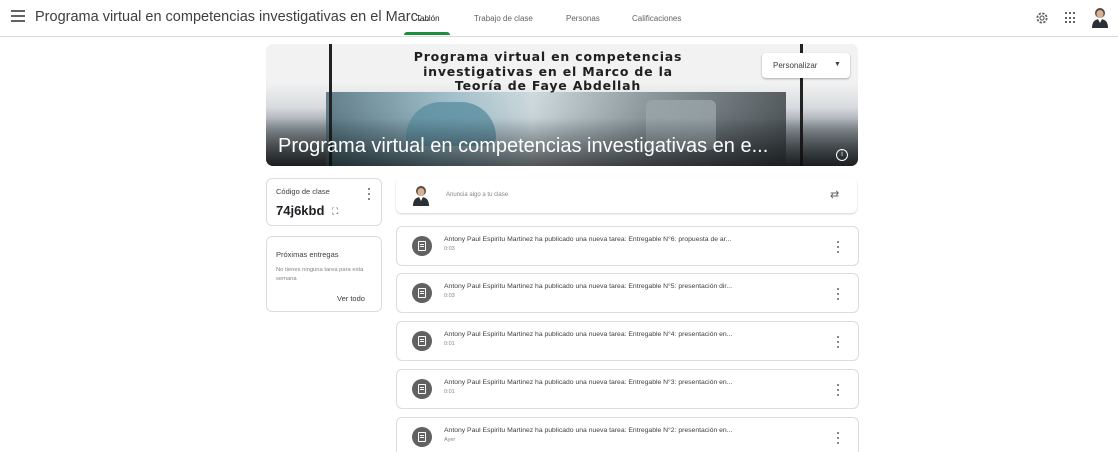 The width and height of the screenshot is (1118, 452). I want to click on class-code-card: Código de clase 74j6kbd ⛶, so click(324, 202).